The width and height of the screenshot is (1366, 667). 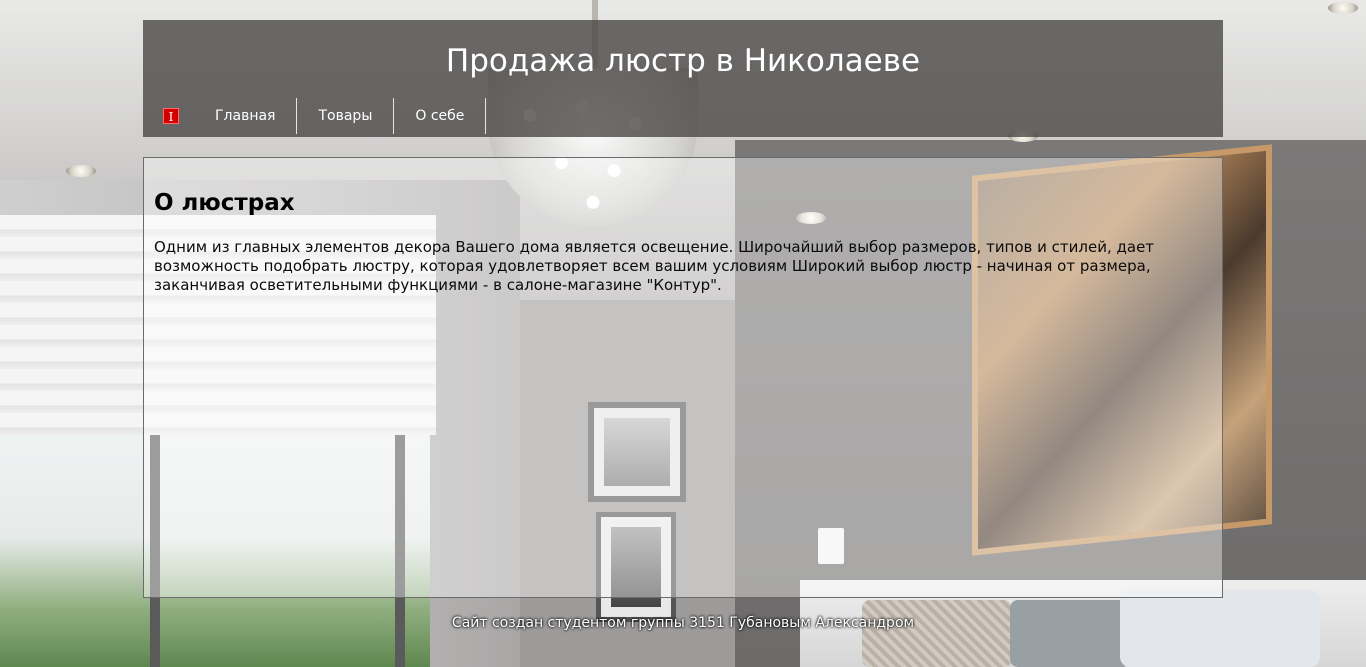 I want to click on site-title: Продажа люстр в Николаеве, so click(x=683, y=61).